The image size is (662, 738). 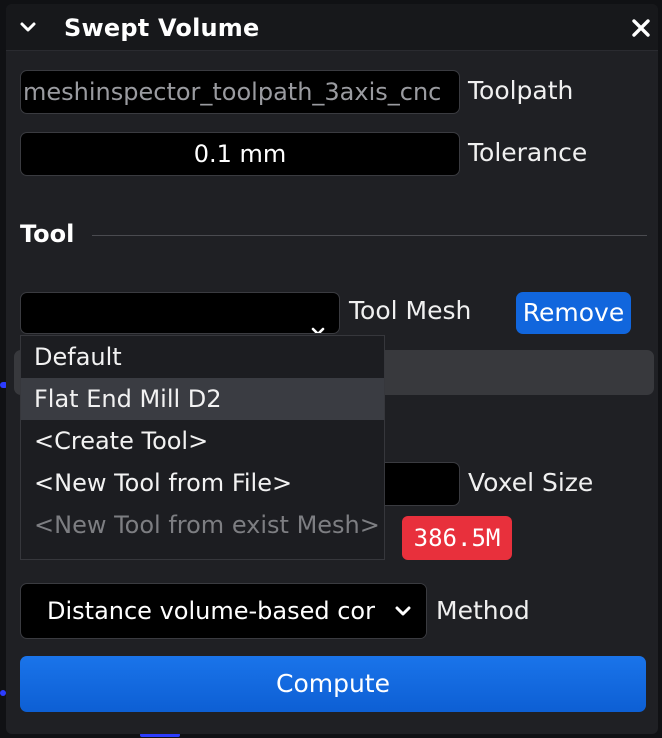 I want to click on toolpath-input: meshinspector_toolpath_3axis_cnc, so click(x=240, y=92).